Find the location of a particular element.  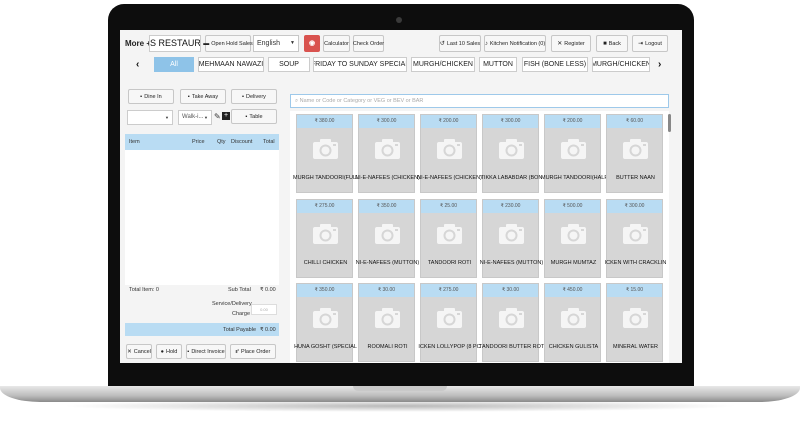

product-name: BUTTER NAAN is located at coordinates (635, 178).